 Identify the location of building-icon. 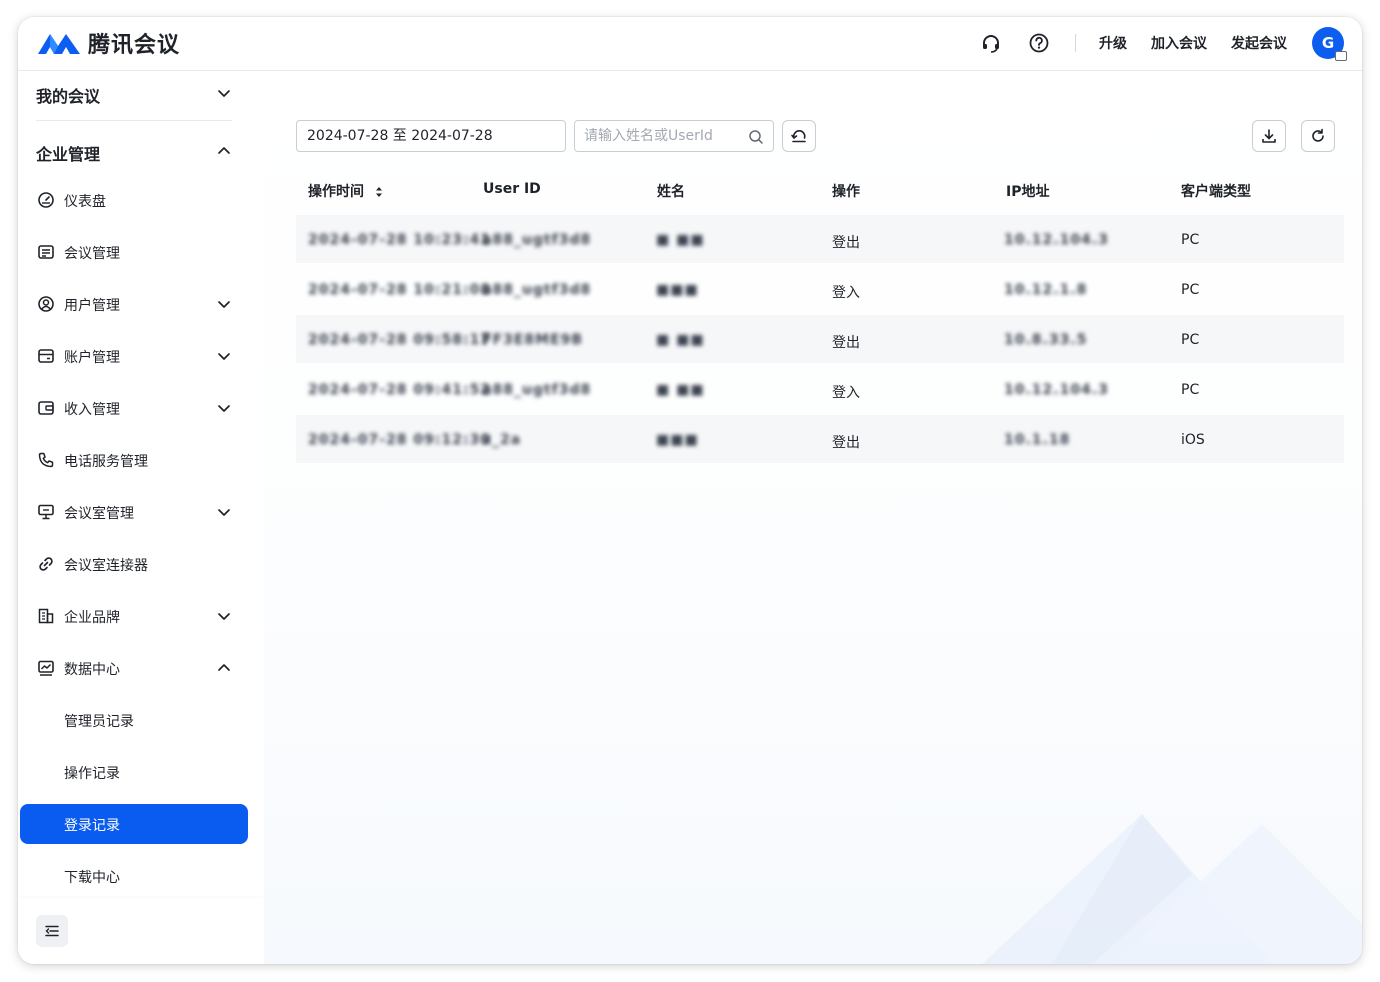
(46, 616).